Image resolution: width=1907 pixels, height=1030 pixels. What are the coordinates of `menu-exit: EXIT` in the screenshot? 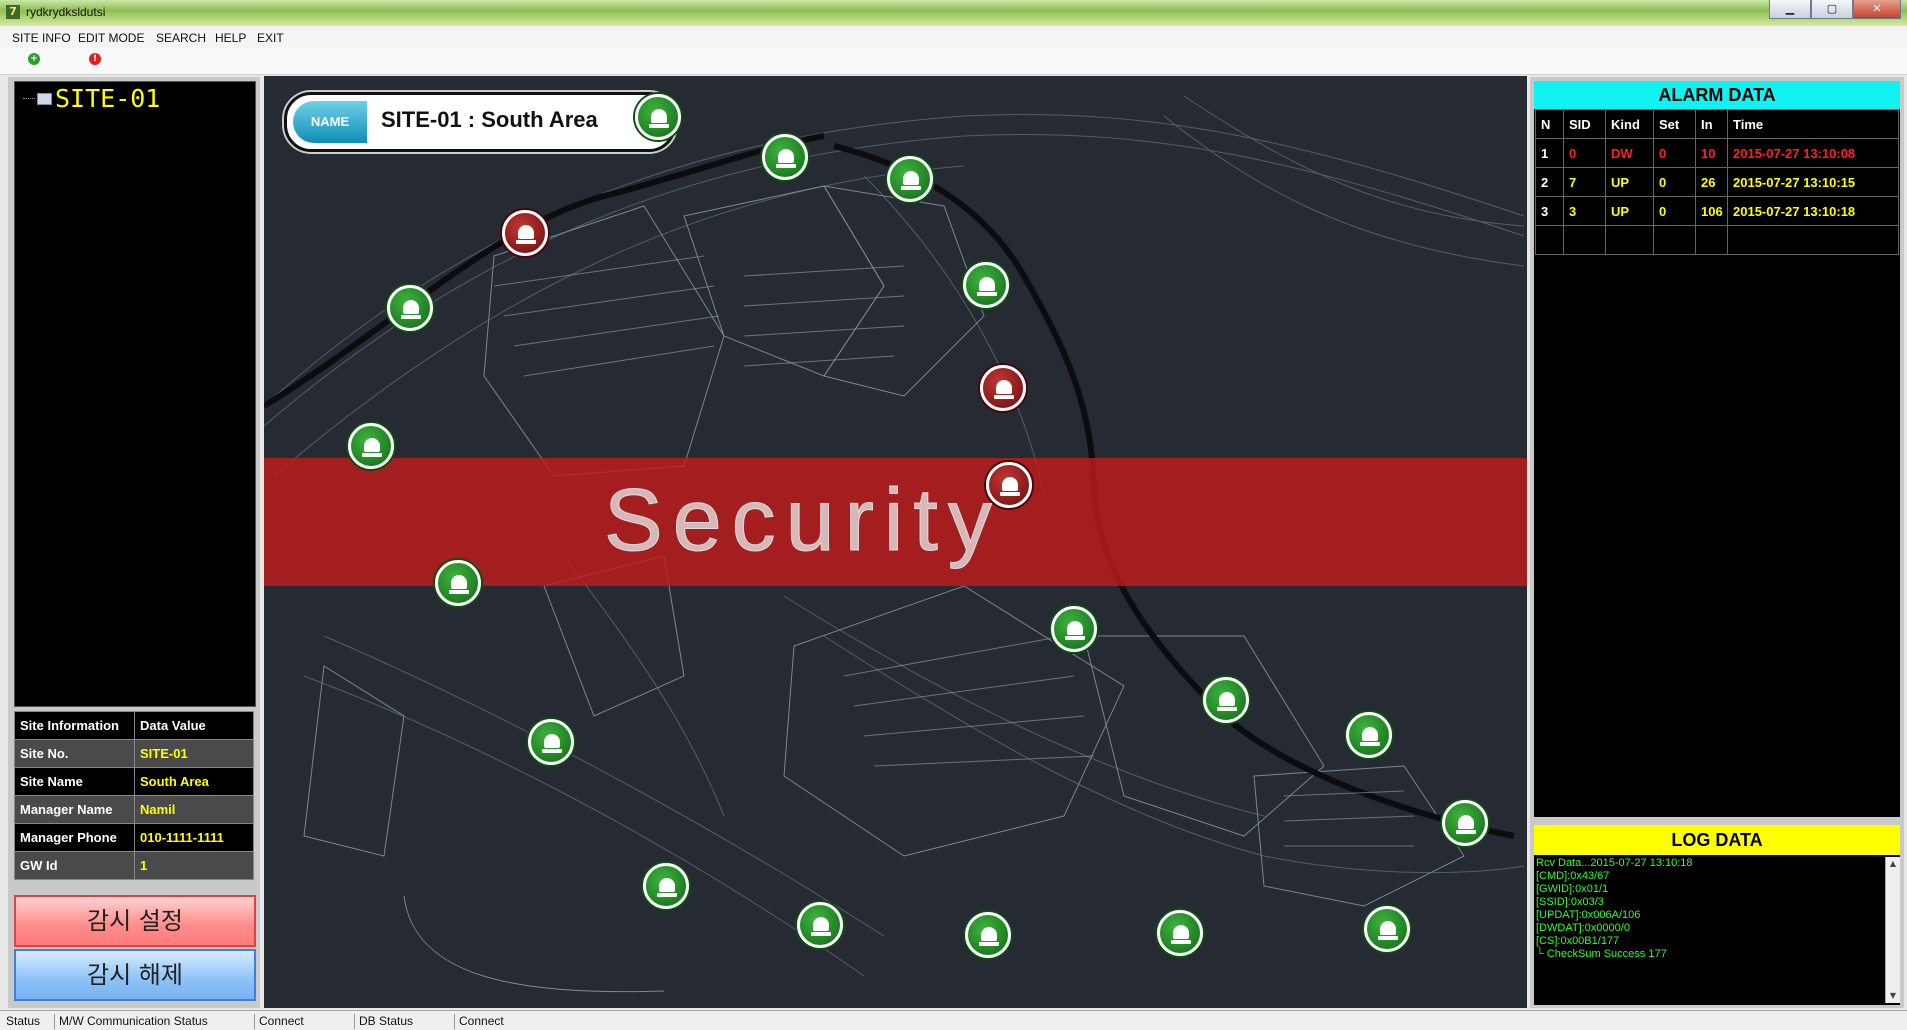 It's located at (270, 38).